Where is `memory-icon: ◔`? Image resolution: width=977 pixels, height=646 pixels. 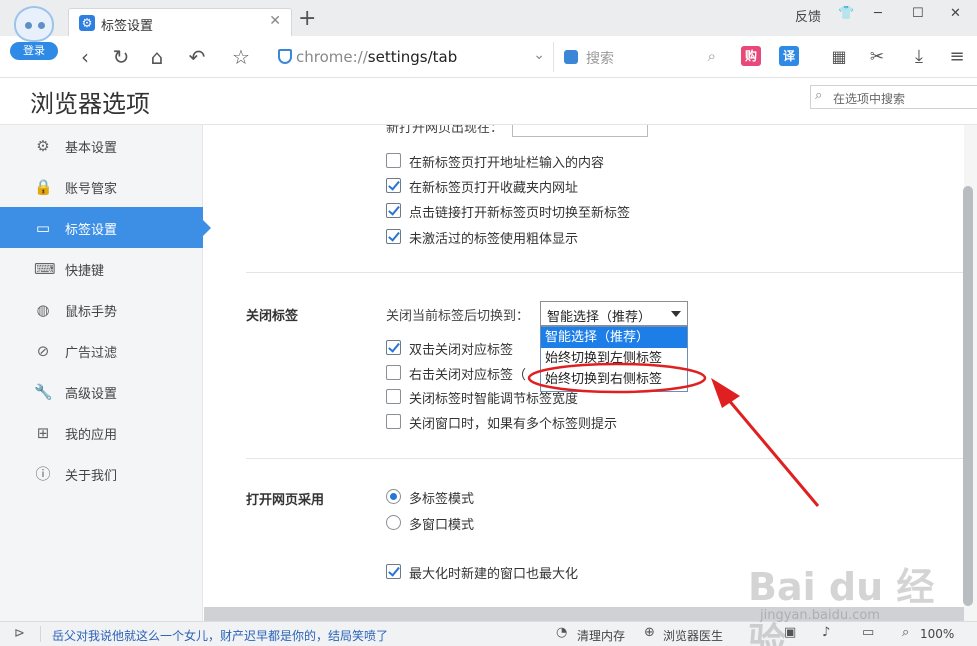 memory-icon: ◔ is located at coordinates (562, 632).